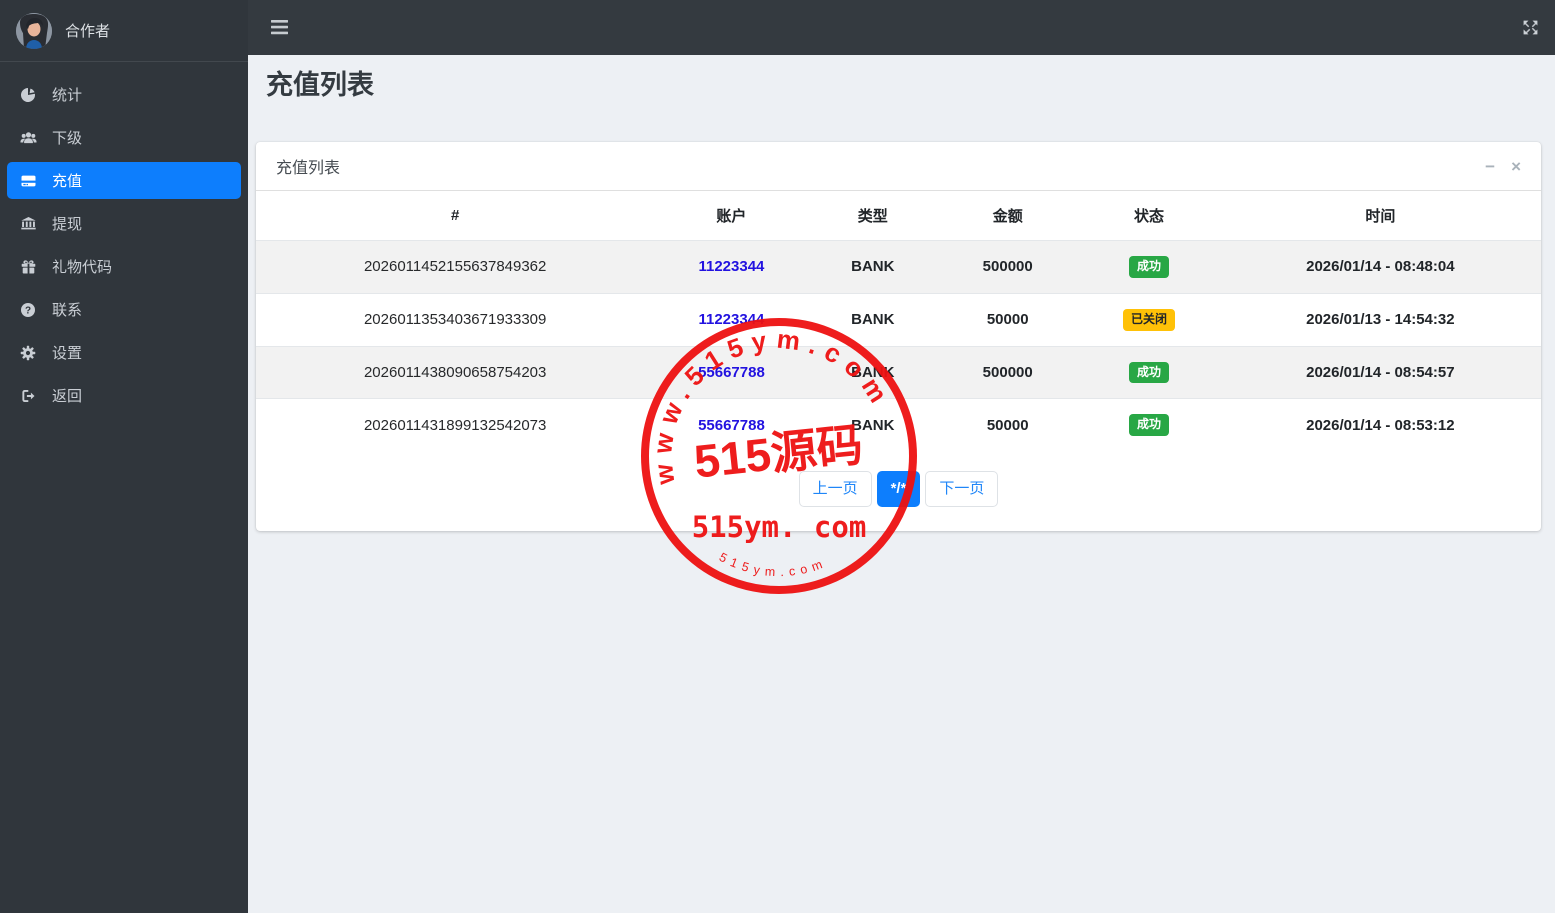 This screenshot has height=913, width=1555. Describe the element at coordinates (962, 489) in the screenshot. I see `next-page-button: 下一页` at that location.